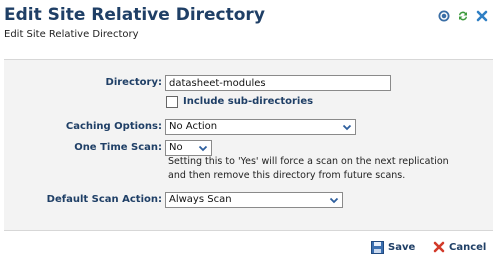 Image resolution: width=499 pixels, height=268 pixels. I want to click on default-scan-action-value: Always Scan, so click(200, 199).